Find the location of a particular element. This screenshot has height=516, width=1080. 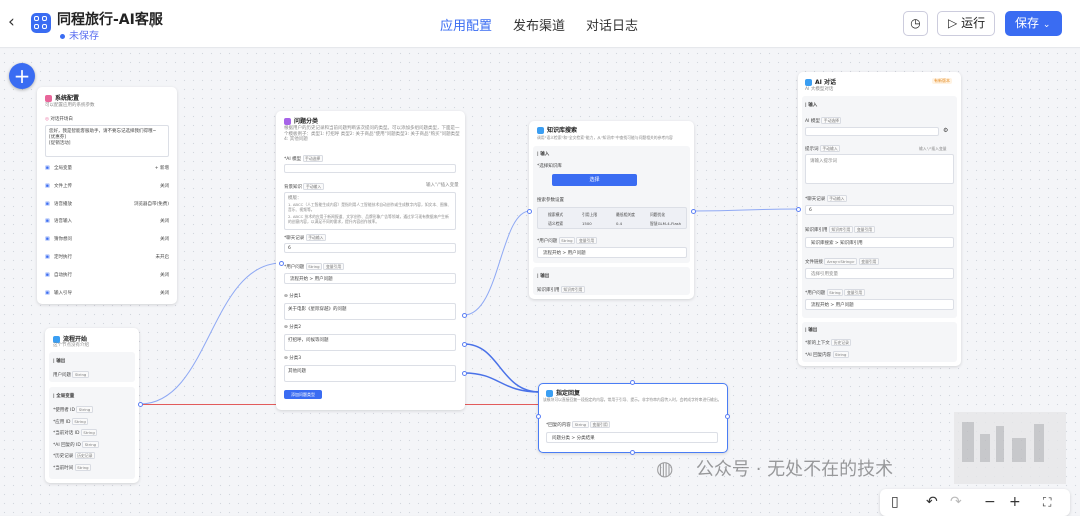

setting-label: 全局变量 is located at coordinates (63, 168).